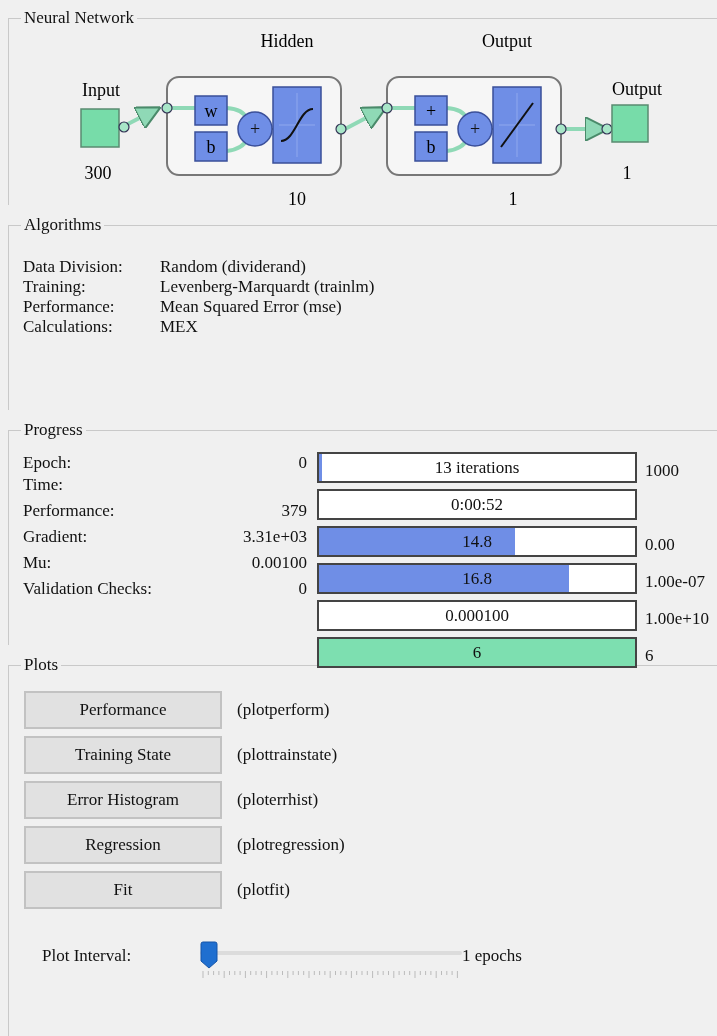  I want to click on sigmoid-curve-icon, so click(297, 125).